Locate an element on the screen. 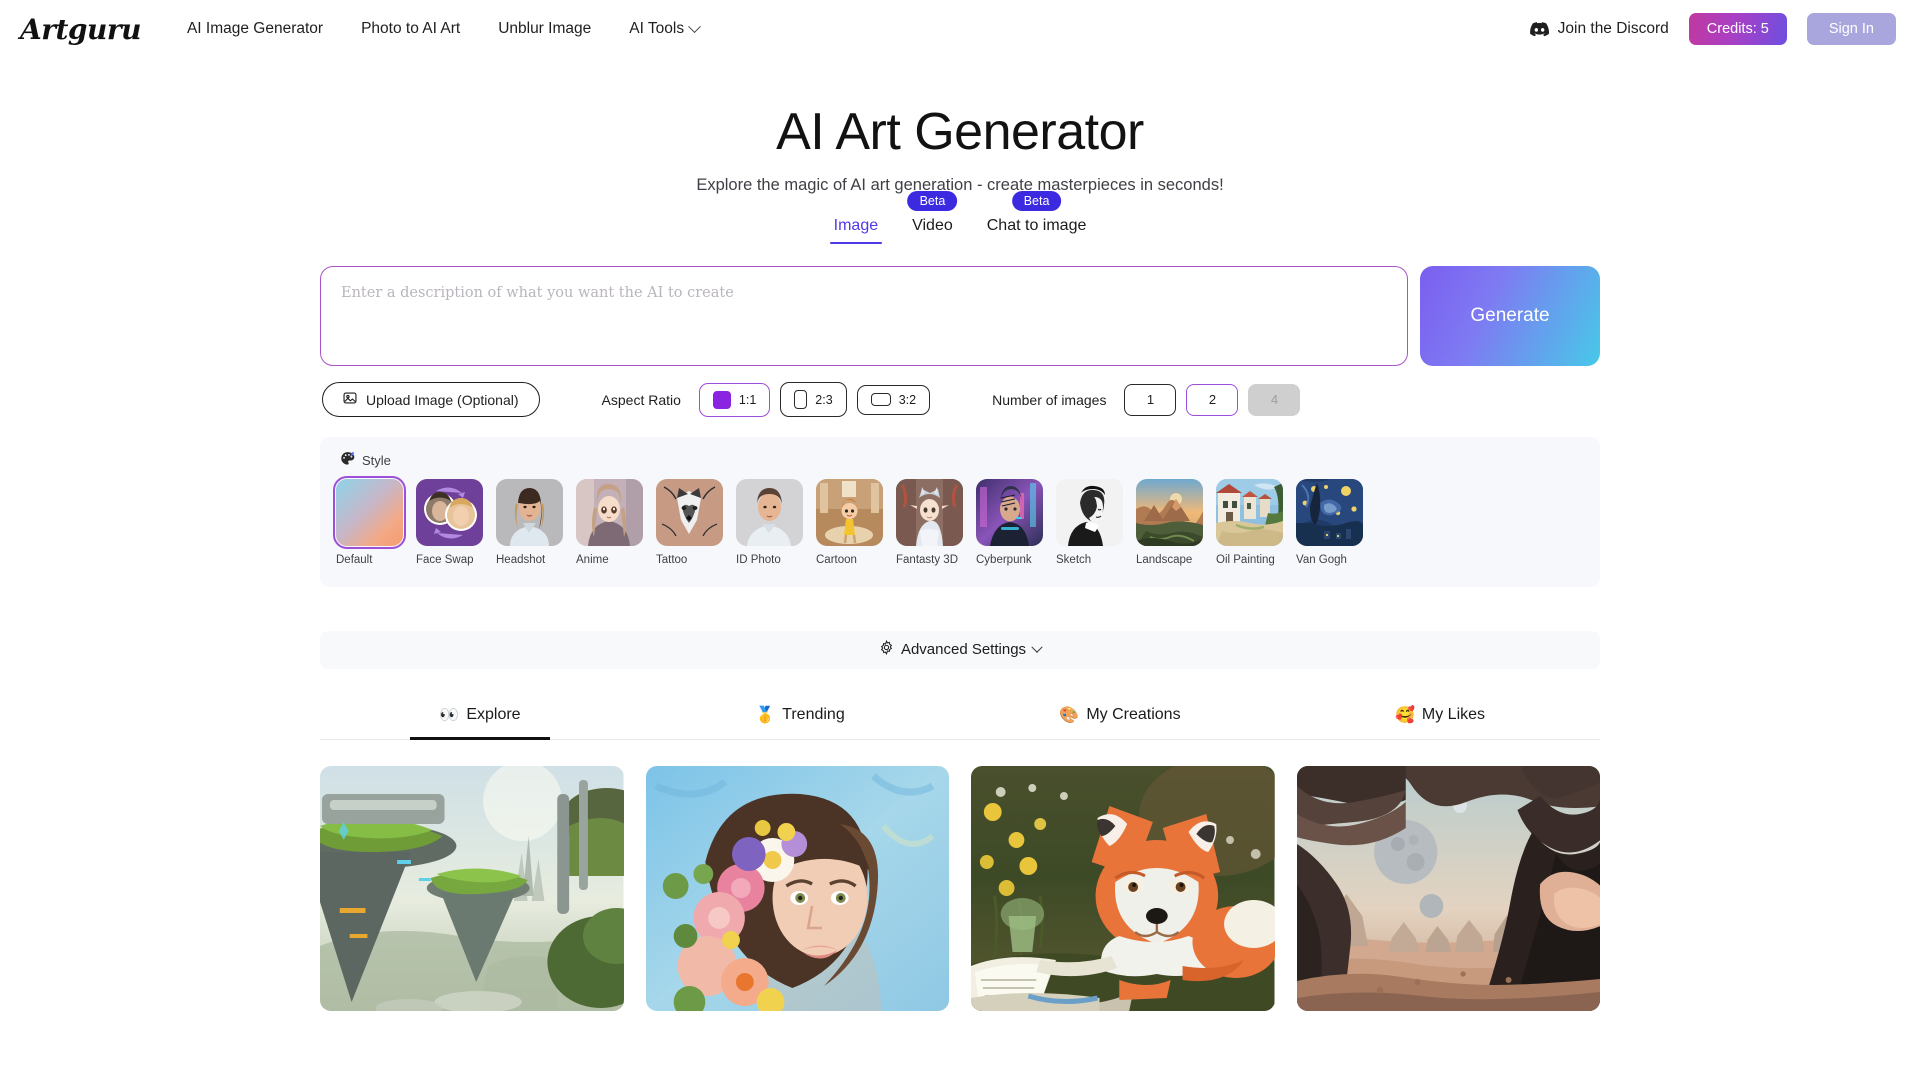  palette-emoji-icon: 🎨 is located at coordinates (1069, 715).